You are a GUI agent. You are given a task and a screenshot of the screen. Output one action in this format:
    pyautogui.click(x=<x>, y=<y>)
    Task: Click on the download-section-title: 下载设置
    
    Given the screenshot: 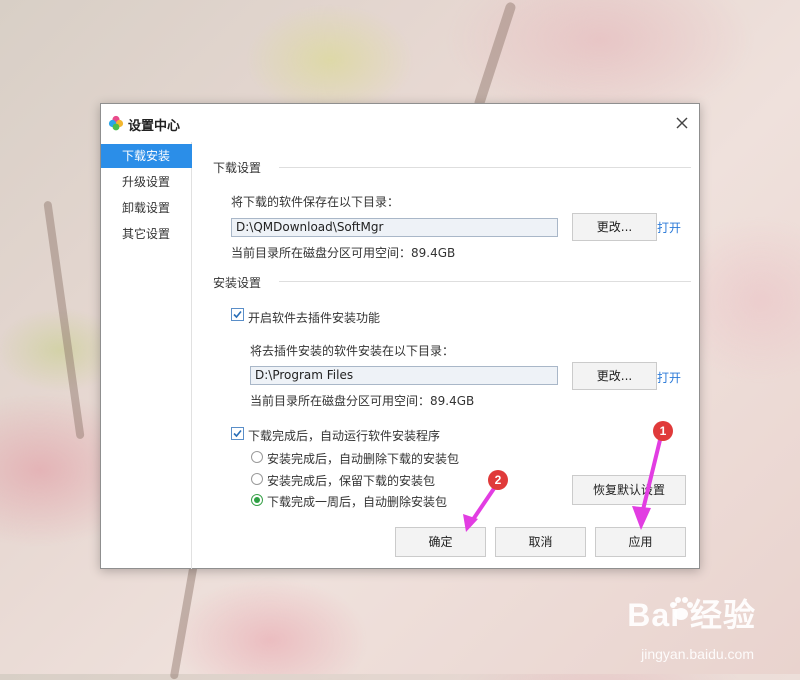 What is the action you would take?
    pyautogui.click(x=237, y=168)
    